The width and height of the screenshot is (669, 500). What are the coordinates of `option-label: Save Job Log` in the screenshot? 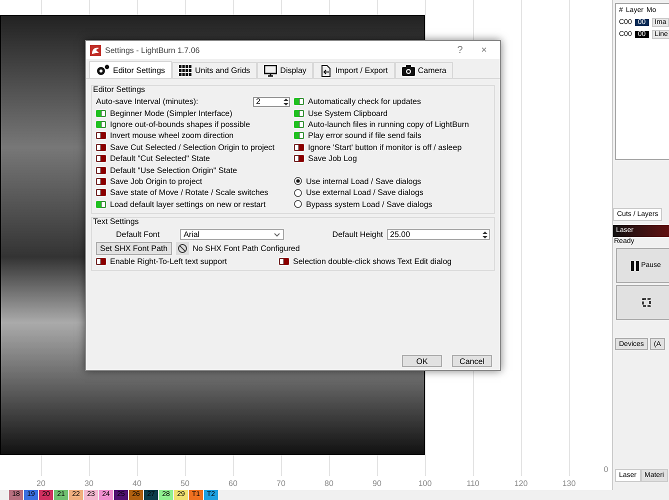 It's located at (332, 159).